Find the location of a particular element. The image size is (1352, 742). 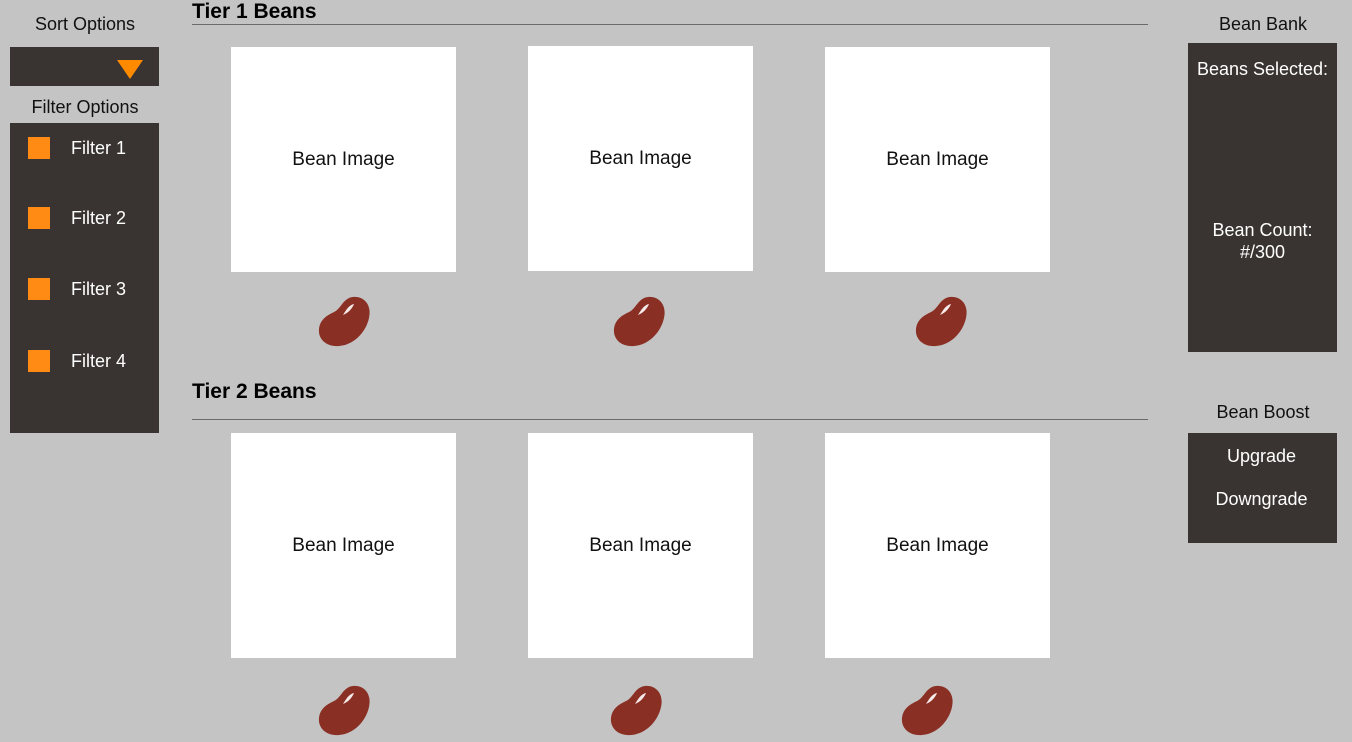

filter-label: Filter 2 is located at coordinates (99, 217).